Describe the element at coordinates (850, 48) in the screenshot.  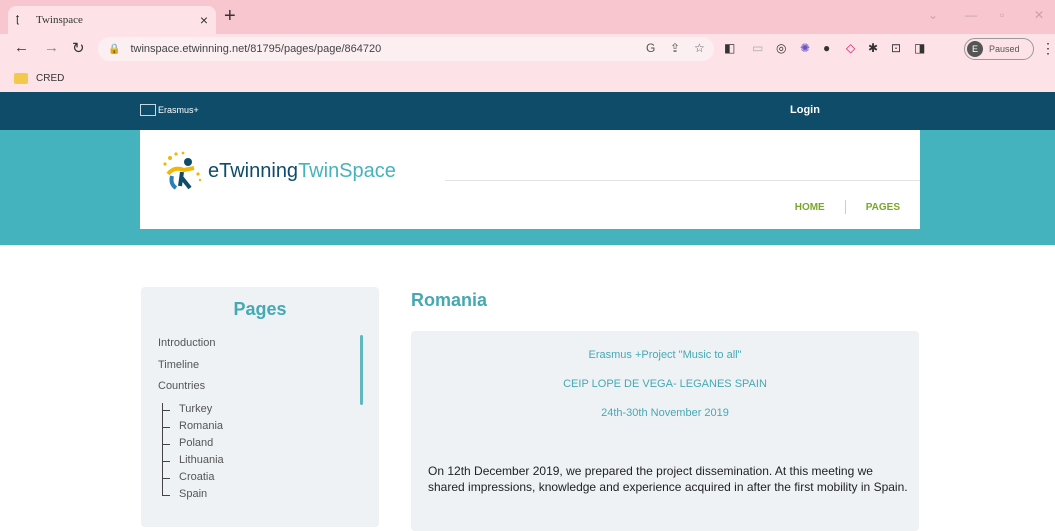
I see `extension-6-icon: ◇` at that location.